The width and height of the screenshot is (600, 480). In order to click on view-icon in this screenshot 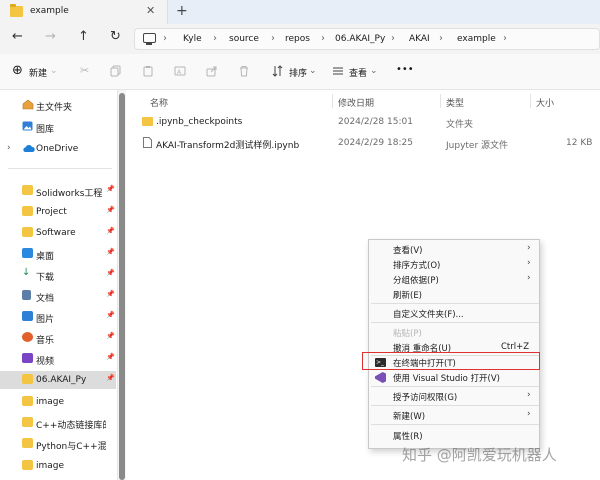, I will do `click(338, 71)`.